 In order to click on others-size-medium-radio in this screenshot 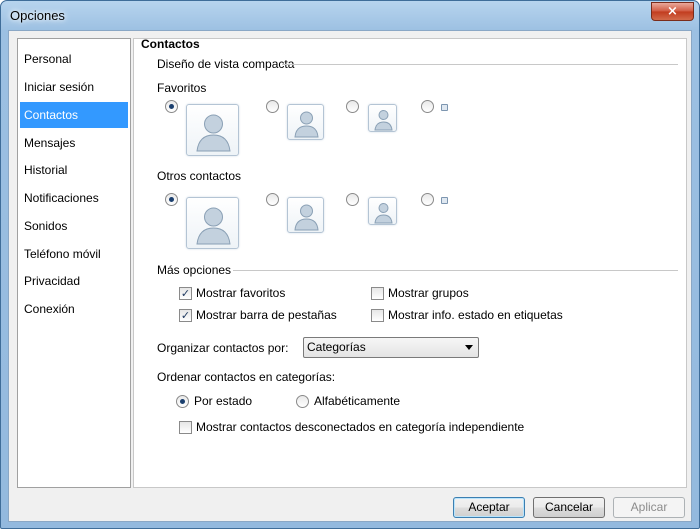, I will do `click(272, 199)`.